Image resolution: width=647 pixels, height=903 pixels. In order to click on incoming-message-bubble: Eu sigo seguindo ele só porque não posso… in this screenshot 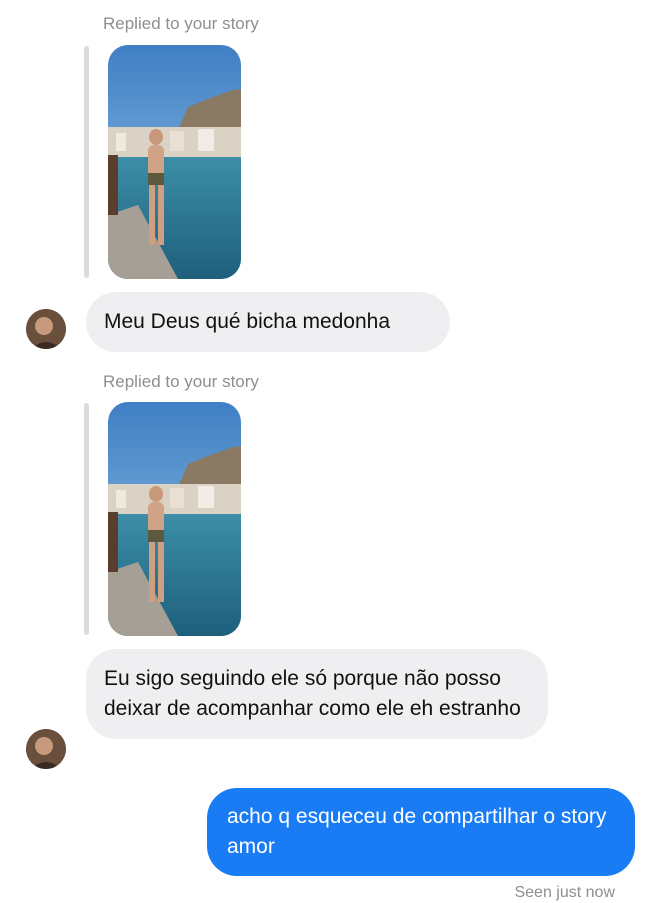, I will do `click(317, 694)`.